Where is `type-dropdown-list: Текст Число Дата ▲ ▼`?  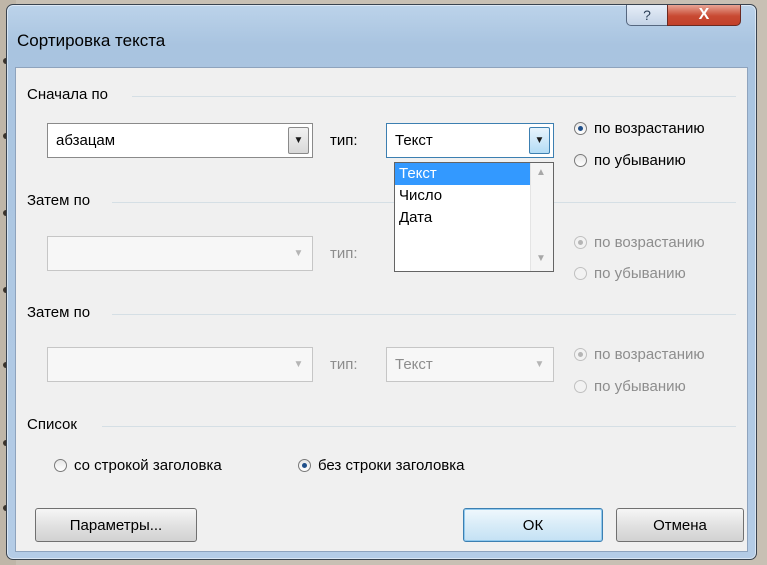
type-dropdown-list: Текст Число Дата ▲ ▼ is located at coordinates (474, 217).